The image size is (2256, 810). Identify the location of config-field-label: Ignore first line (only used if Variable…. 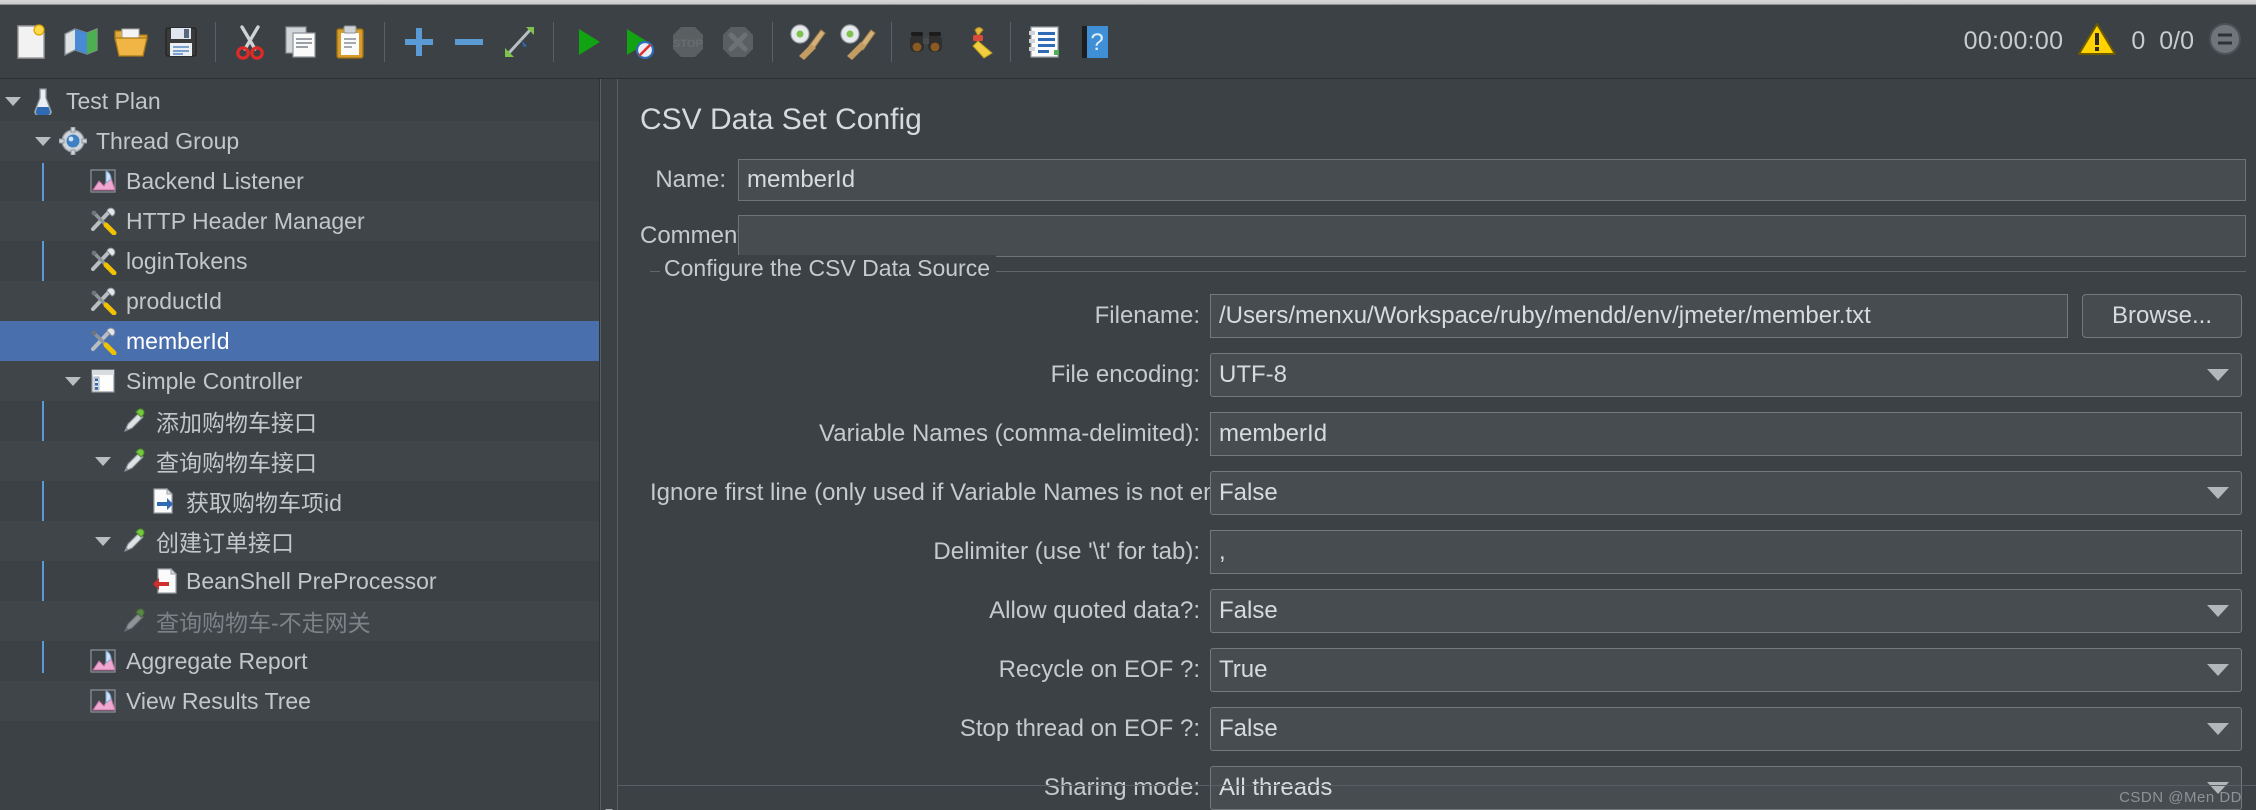
(960, 492).